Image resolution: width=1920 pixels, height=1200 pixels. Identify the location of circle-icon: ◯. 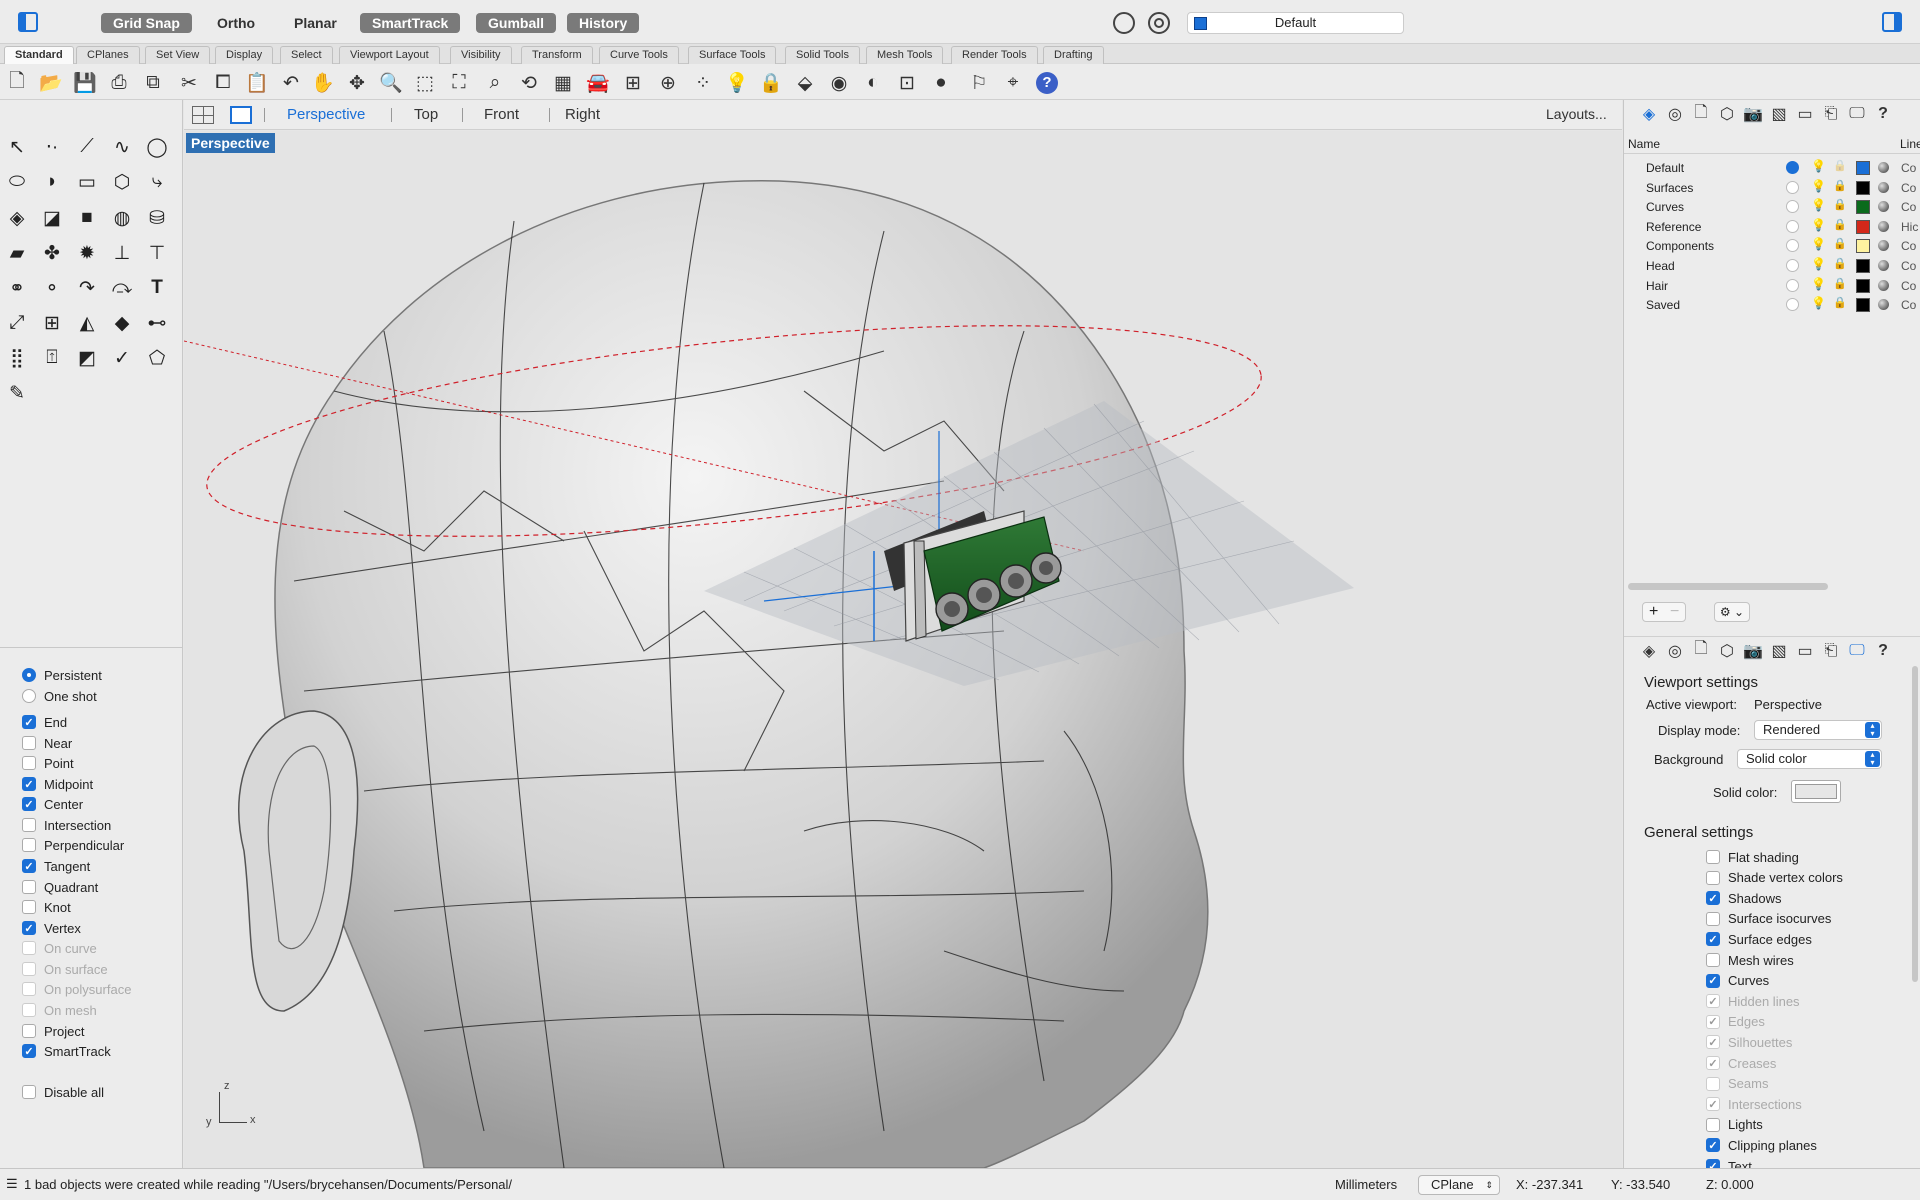
(157, 147).